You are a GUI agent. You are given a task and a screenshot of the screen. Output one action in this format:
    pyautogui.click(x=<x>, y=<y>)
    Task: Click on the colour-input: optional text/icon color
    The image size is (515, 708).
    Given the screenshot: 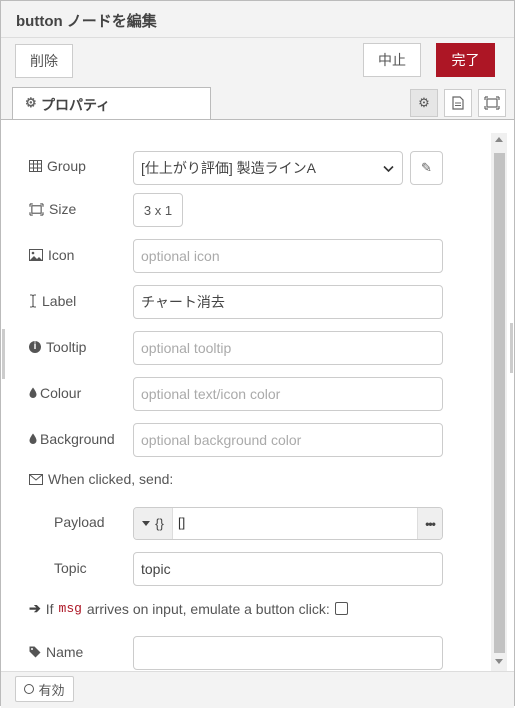 What is the action you would take?
    pyautogui.click(x=288, y=394)
    